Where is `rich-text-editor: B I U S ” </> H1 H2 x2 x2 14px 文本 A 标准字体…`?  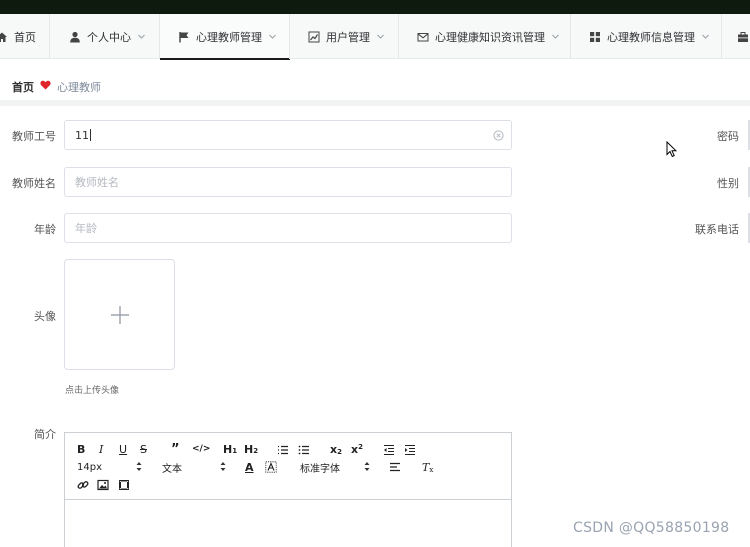
rich-text-editor: B I U S ” </> H1 H2 x2 x2 14px 文本 A 标准字体… is located at coordinates (288, 489).